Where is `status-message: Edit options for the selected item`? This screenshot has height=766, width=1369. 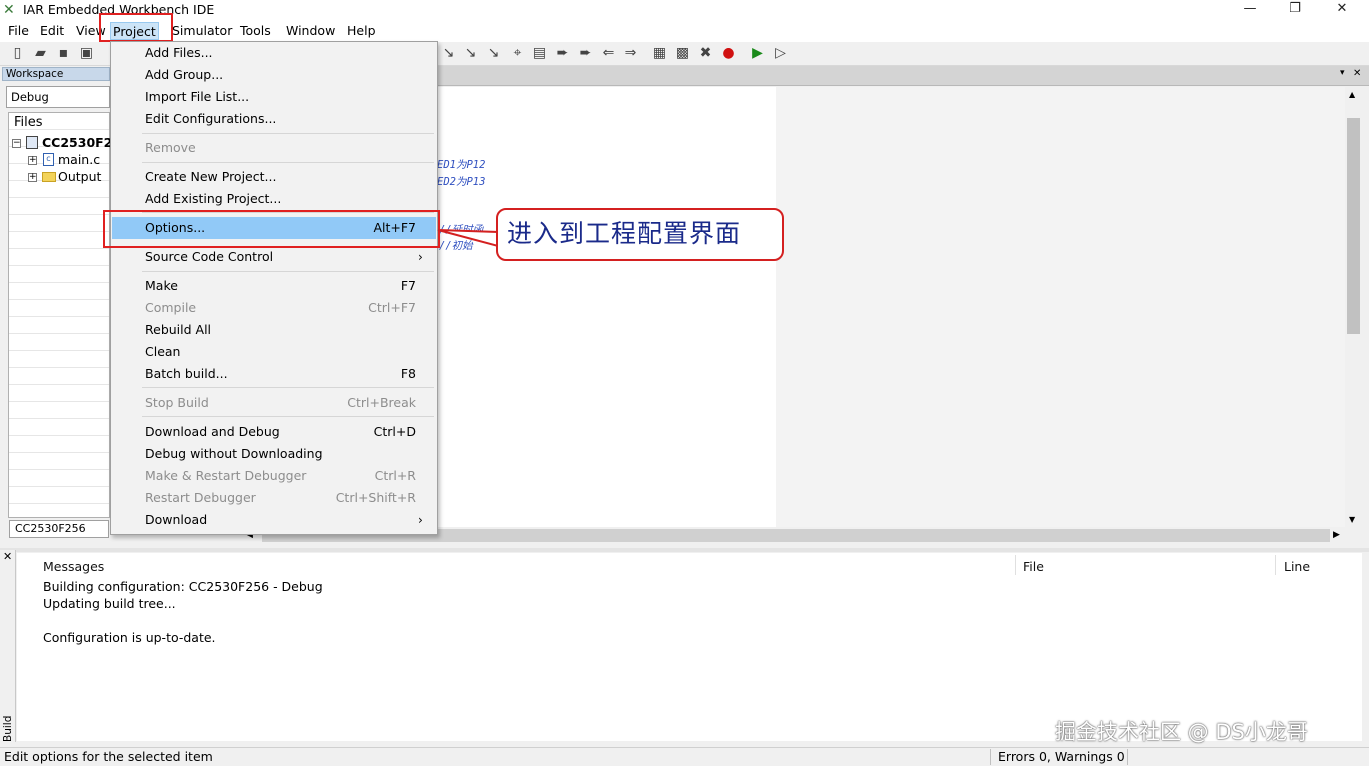 status-message: Edit options for the selected item is located at coordinates (108, 756).